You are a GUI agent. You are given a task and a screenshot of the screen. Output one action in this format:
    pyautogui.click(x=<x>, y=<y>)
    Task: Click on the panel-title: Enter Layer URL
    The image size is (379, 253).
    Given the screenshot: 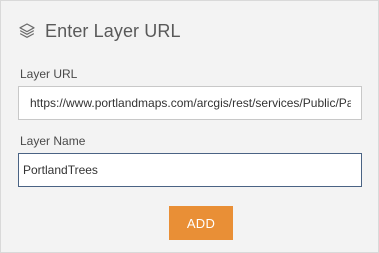 What is the action you would take?
    pyautogui.click(x=113, y=30)
    